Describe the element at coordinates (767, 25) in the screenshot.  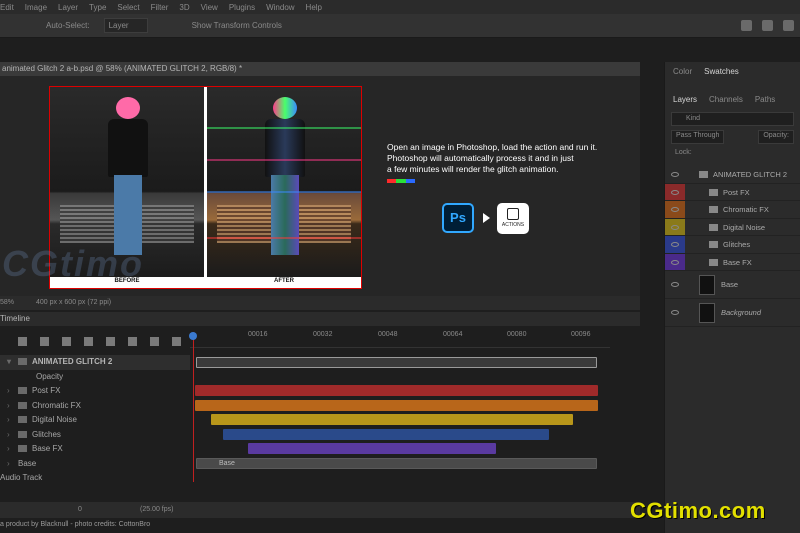
I see `workspace-icon` at that location.